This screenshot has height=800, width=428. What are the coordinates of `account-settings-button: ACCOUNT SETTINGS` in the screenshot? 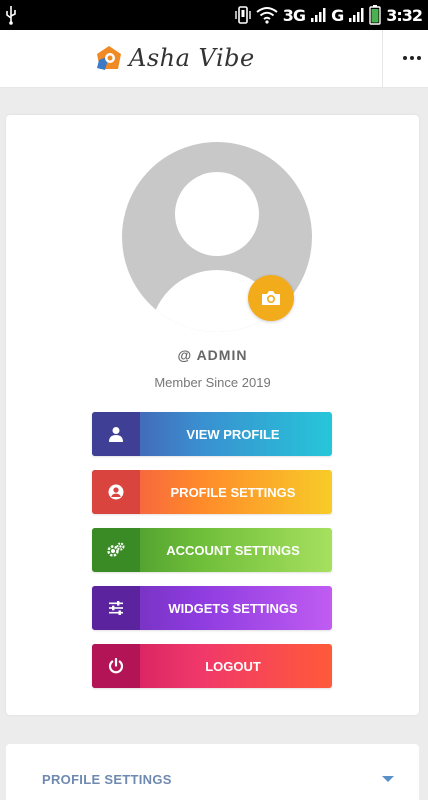 It's located at (212, 550).